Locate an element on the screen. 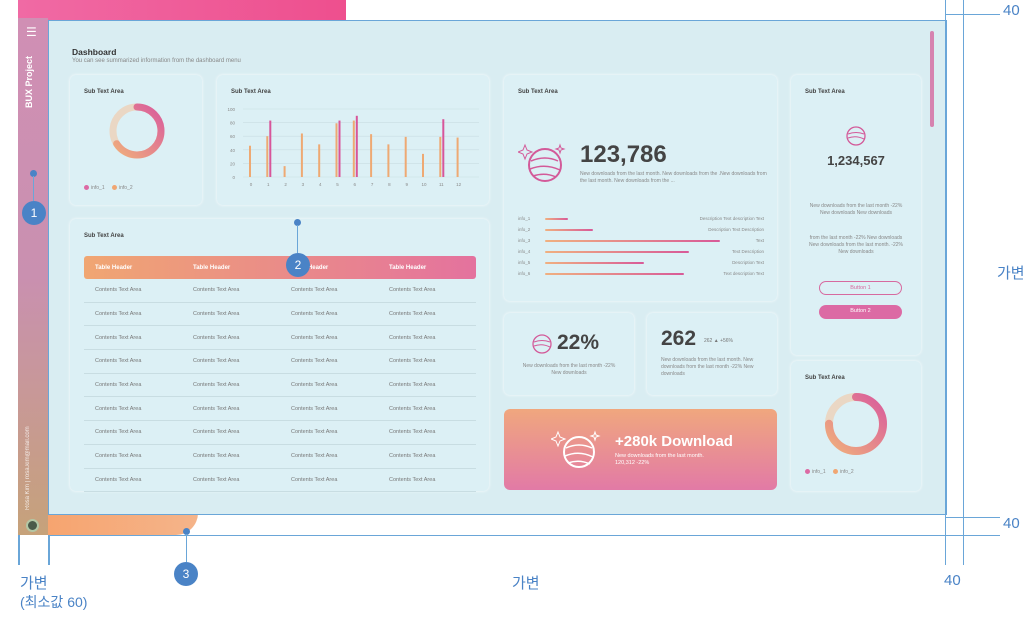  donut-card: Sub Text Area info_1 info_2 is located at coordinates (136, 140).